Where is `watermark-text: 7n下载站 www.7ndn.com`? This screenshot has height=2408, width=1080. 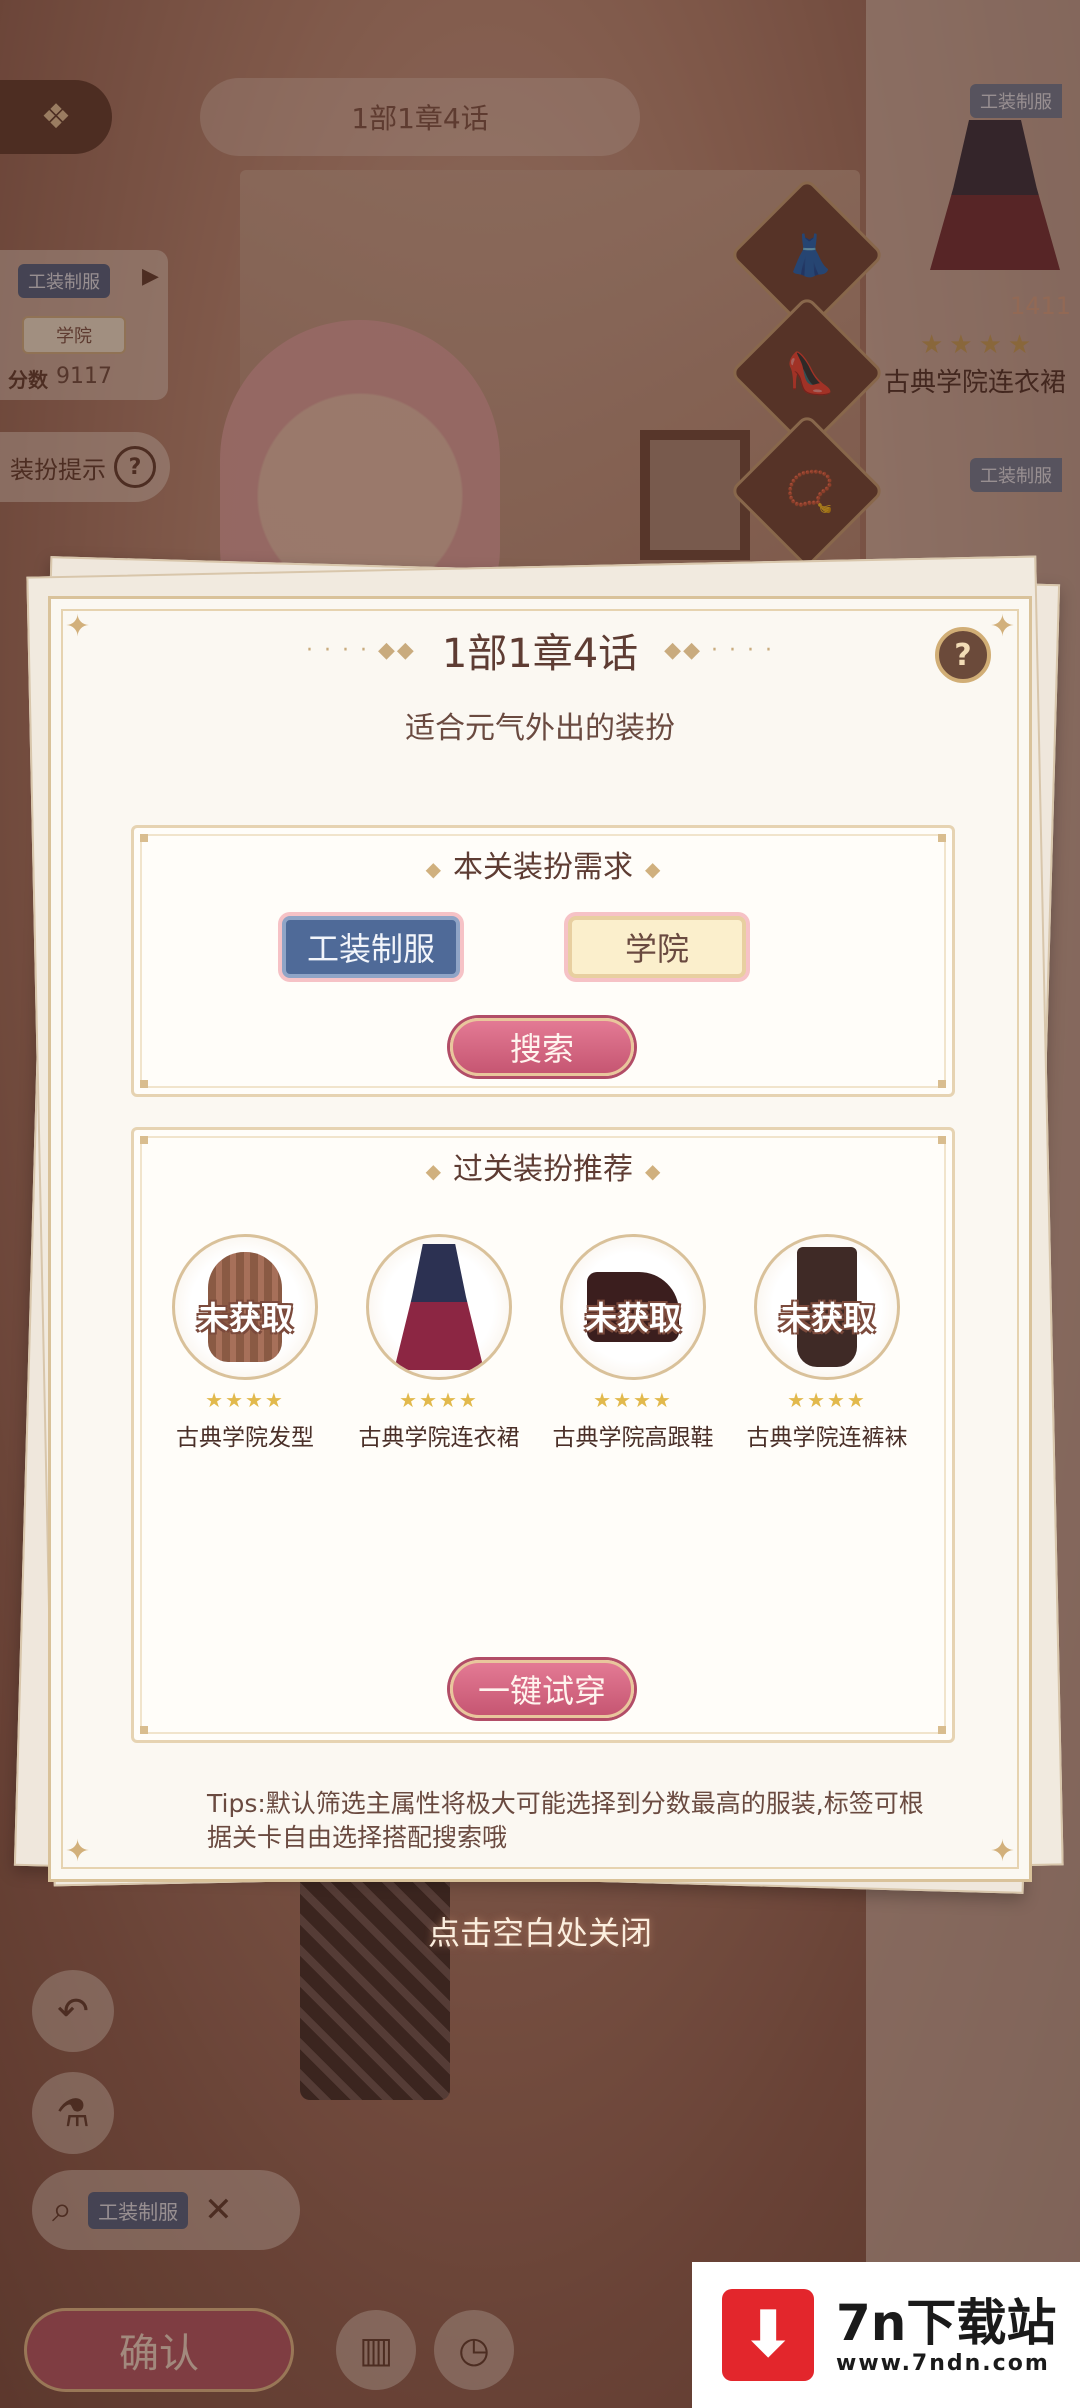 watermark-text: 7n下载站 www.7ndn.com is located at coordinates (946, 2335).